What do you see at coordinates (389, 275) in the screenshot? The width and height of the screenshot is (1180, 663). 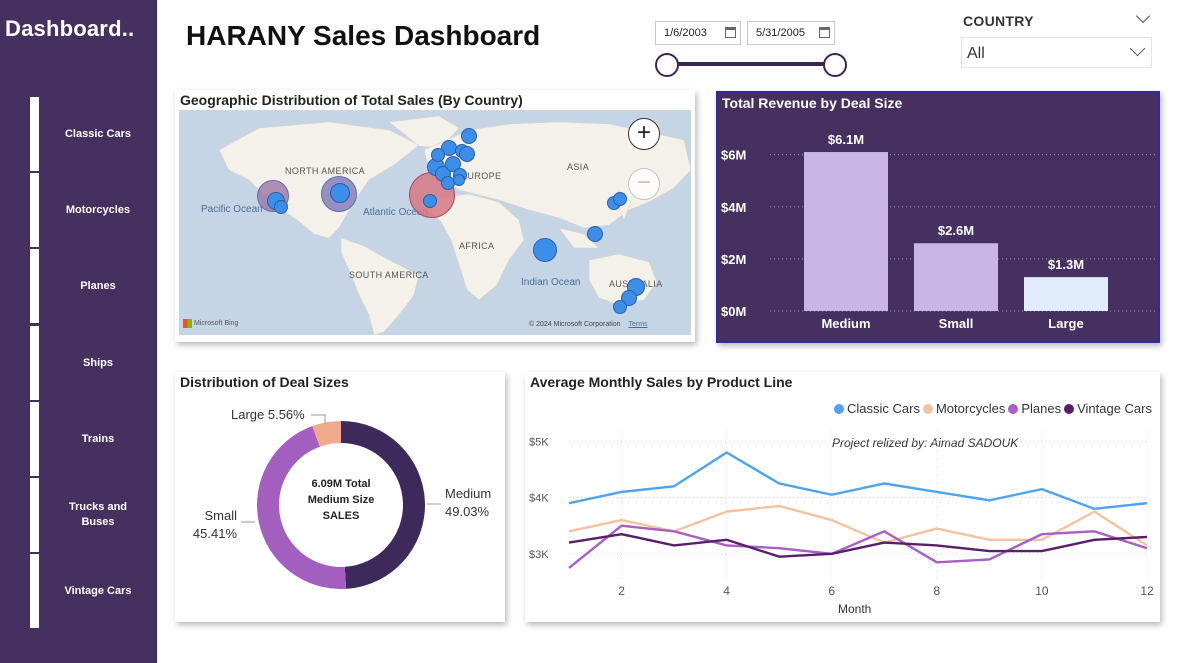 I see `map-label-south-america: SOUTH AMERICA` at bounding box center [389, 275].